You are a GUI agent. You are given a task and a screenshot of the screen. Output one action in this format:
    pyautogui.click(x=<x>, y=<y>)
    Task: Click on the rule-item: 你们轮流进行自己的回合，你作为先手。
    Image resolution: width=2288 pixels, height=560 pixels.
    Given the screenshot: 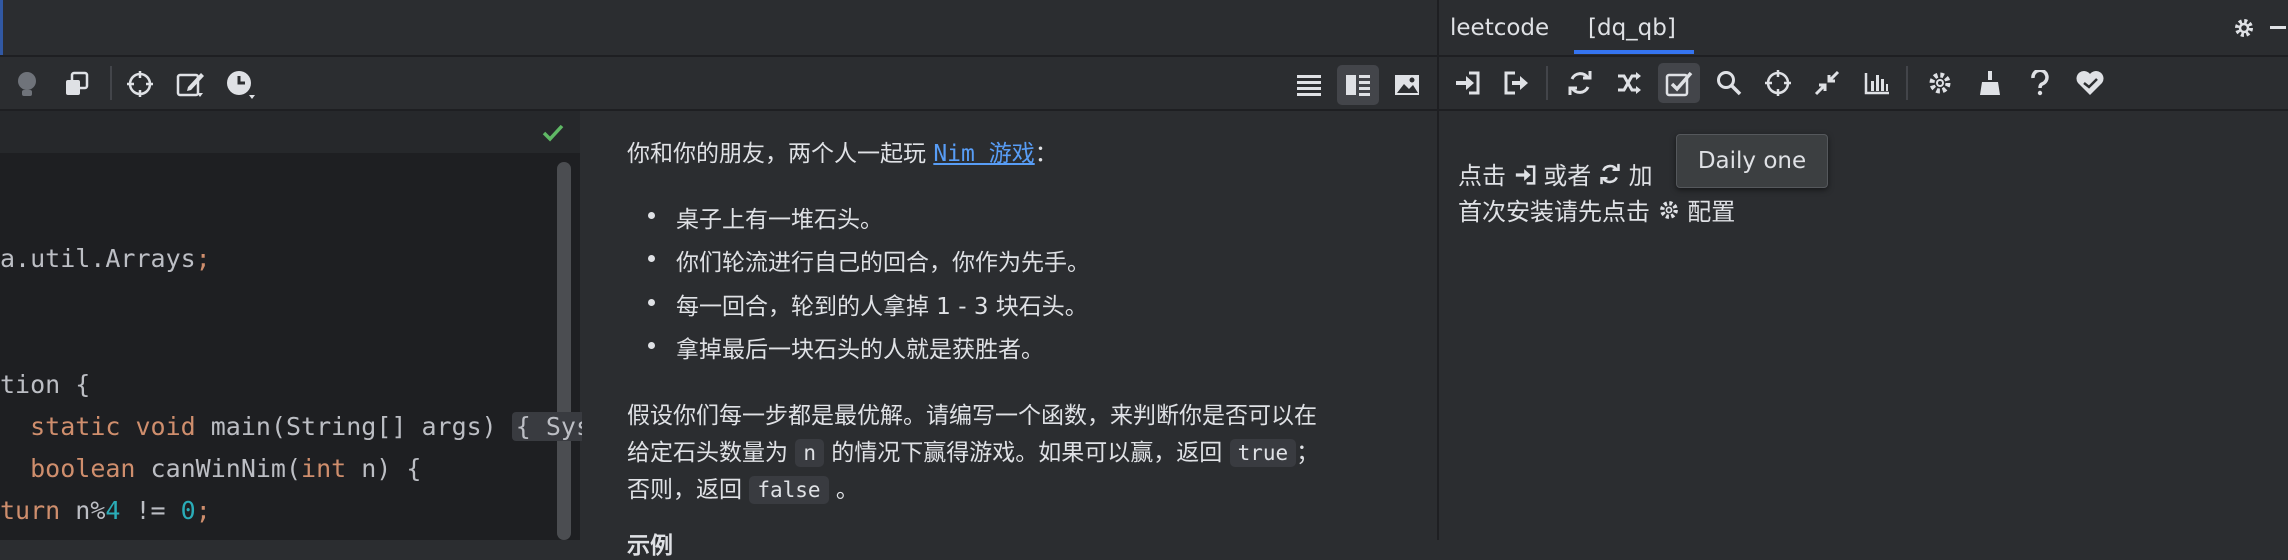 What is the action you would take?
    pyautogui.click(x=883, y=263)
    